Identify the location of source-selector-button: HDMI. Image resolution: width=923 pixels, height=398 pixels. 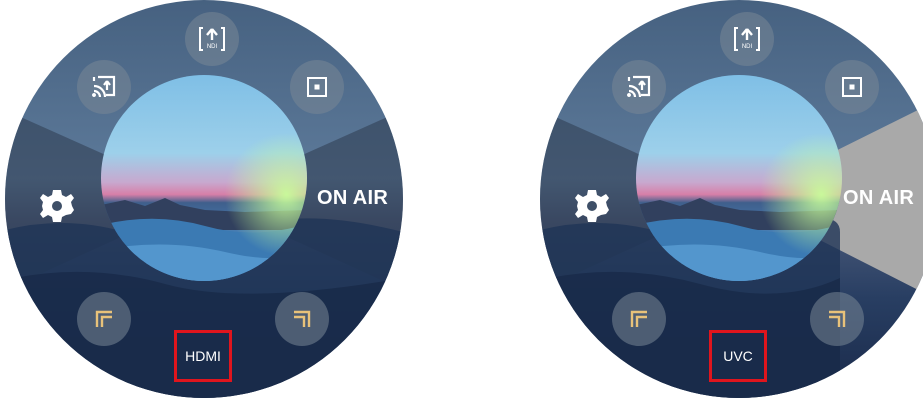
(203, 356).